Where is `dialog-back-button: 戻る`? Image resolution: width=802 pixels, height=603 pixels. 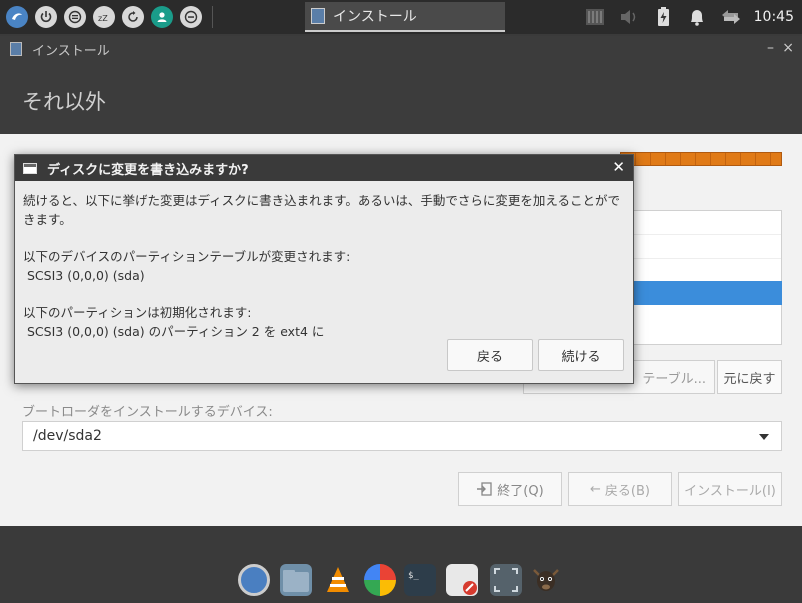
dialog-back-button: 戻る is located at coordinates (490, 355).